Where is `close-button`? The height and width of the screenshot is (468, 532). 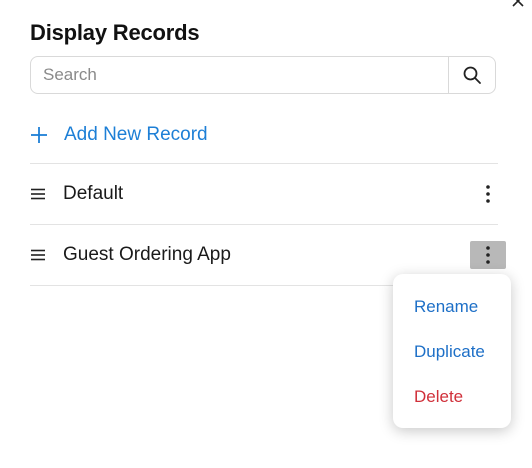
close-button is located at coordinates (518, 4).